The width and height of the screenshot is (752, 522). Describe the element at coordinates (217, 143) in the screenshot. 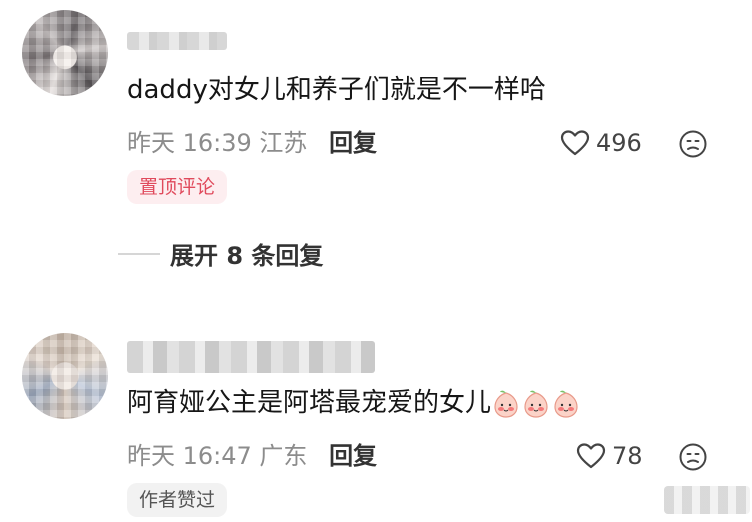

I see `comment-time-location: 昨天 16:39 江苏` at that location.